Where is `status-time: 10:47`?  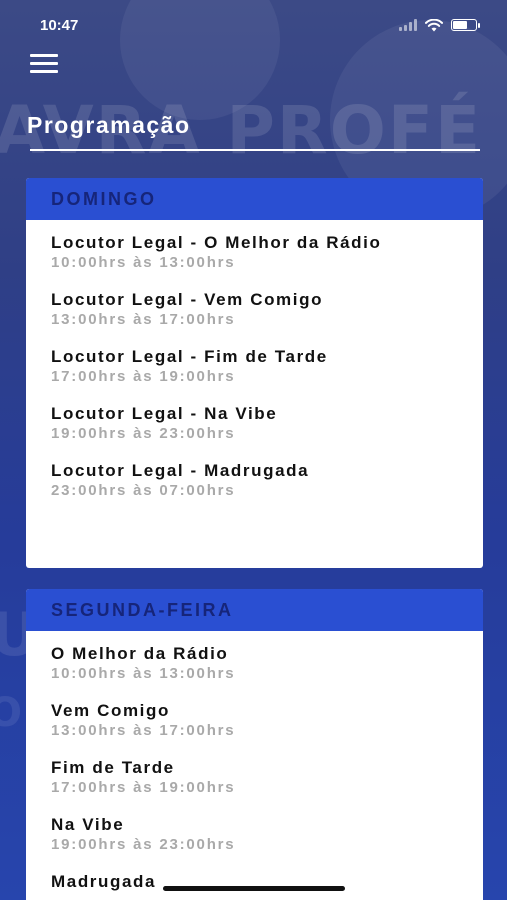
status-time: 10:47 is located at coordinates (59, 25).